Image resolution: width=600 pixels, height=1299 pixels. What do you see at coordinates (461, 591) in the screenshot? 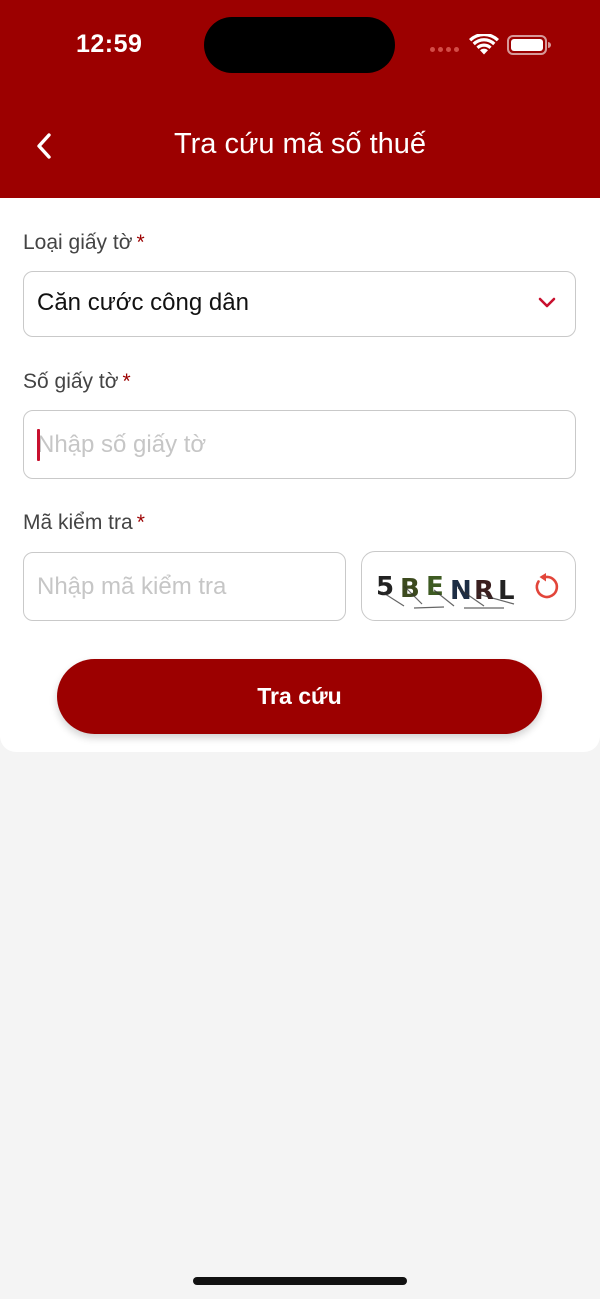
I see `captcha-char: N` at bounding box center [461, 591].